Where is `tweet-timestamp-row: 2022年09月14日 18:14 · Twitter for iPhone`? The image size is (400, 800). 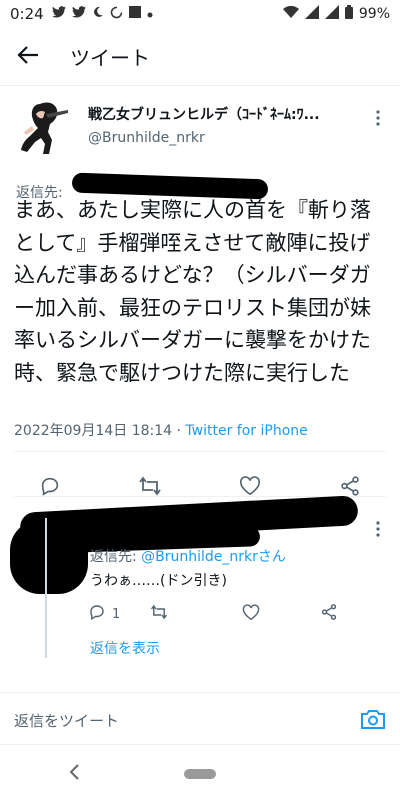 tweet-timestamp-row: 2022年09月14日 18:14 · Twitter for iPhone is located at coordinates (161, 430).